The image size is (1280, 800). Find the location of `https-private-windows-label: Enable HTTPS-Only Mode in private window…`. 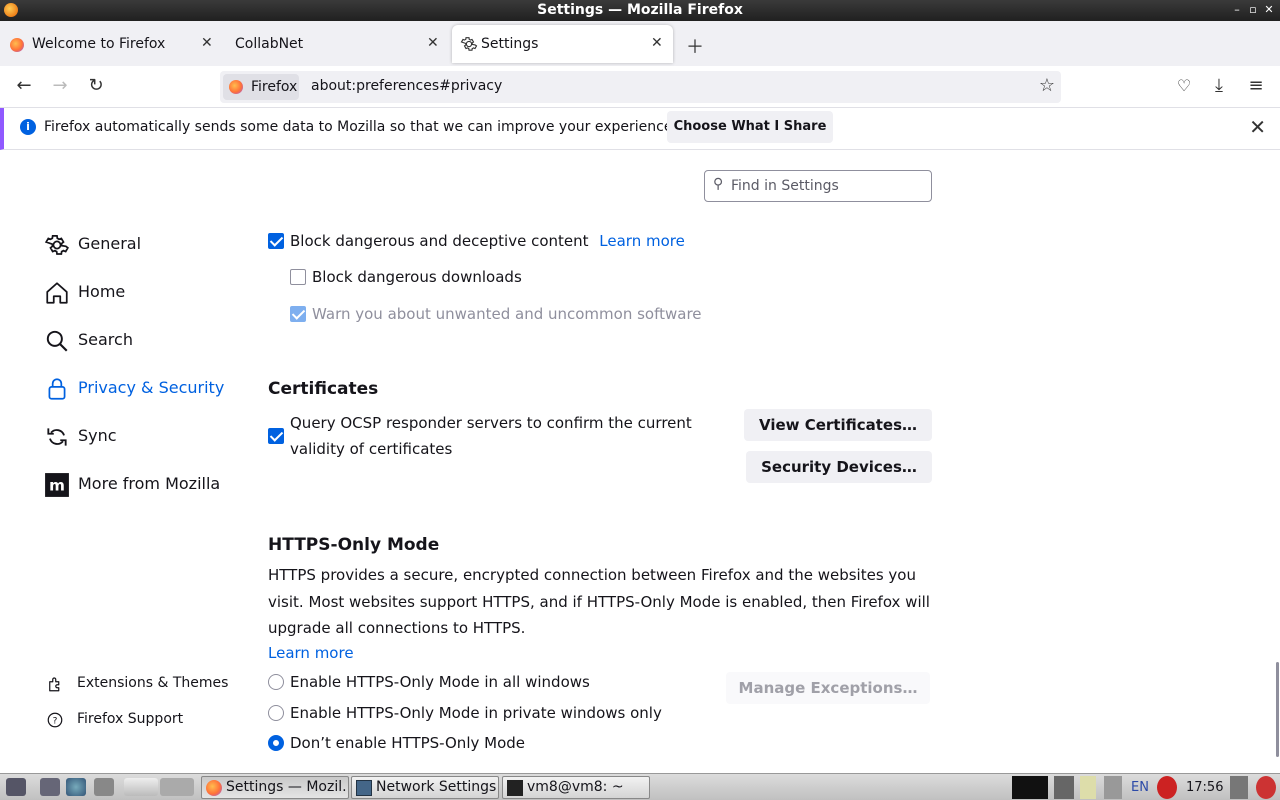

https-private-windows-label: Enable HTTPS-Only Mode in private window… is located at coordinates (476, 713).